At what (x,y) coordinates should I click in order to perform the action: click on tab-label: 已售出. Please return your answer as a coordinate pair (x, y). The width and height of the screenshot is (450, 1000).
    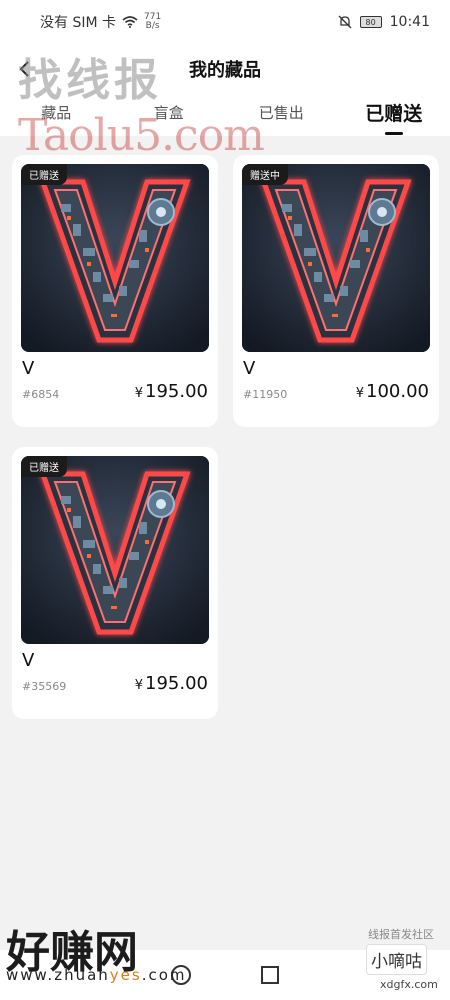
    Looking at the image, I should click on (281, 113).